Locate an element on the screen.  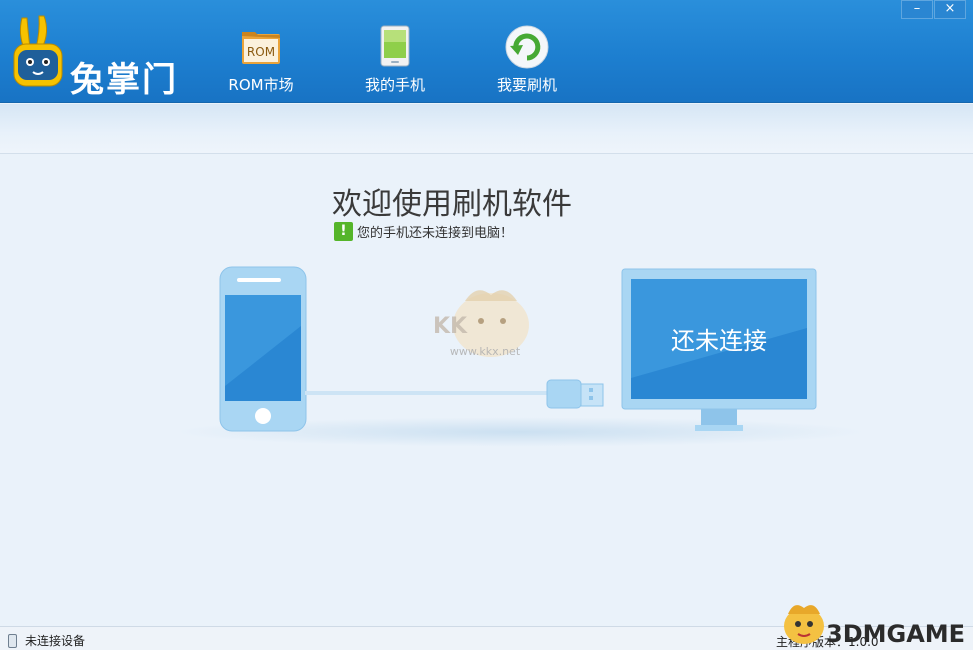
usb-cable-illustration is located at coordinates (456, 396).